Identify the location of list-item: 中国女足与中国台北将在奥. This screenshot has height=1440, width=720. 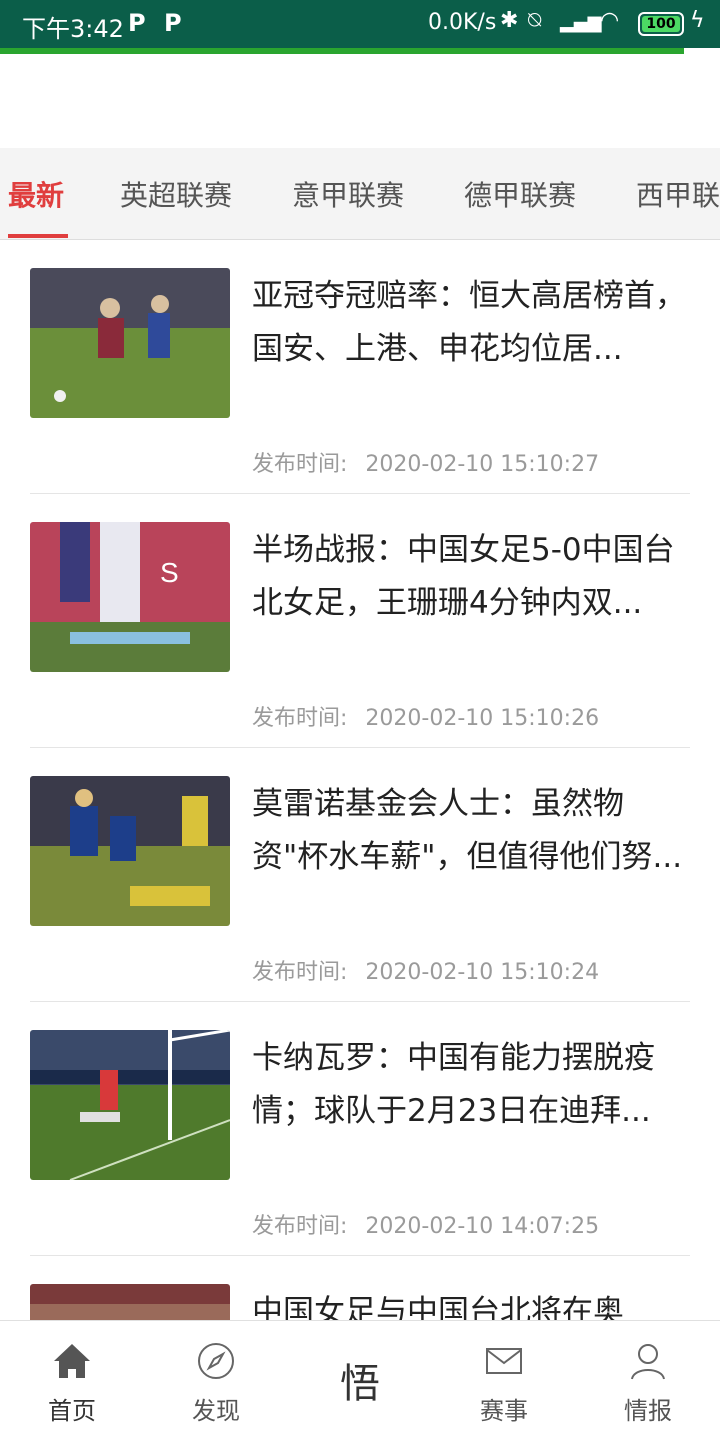
(360, 1288).